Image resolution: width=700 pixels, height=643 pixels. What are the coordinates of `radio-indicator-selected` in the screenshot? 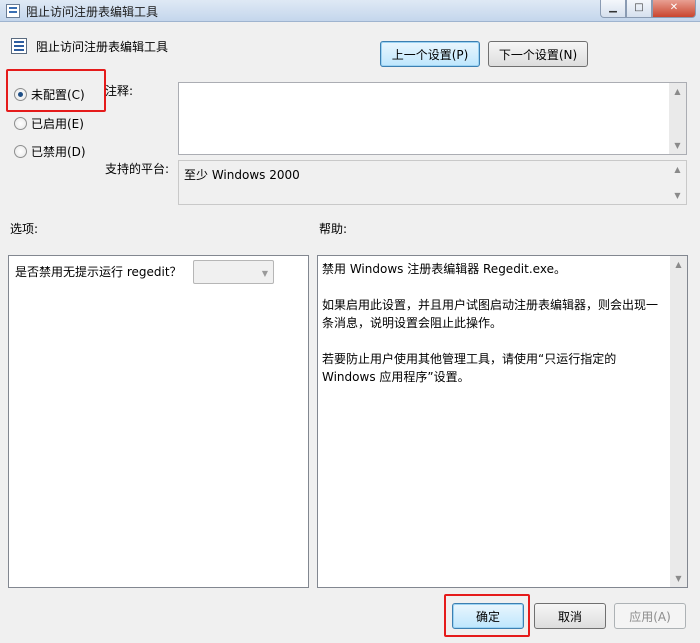 It's located at (20, 94).